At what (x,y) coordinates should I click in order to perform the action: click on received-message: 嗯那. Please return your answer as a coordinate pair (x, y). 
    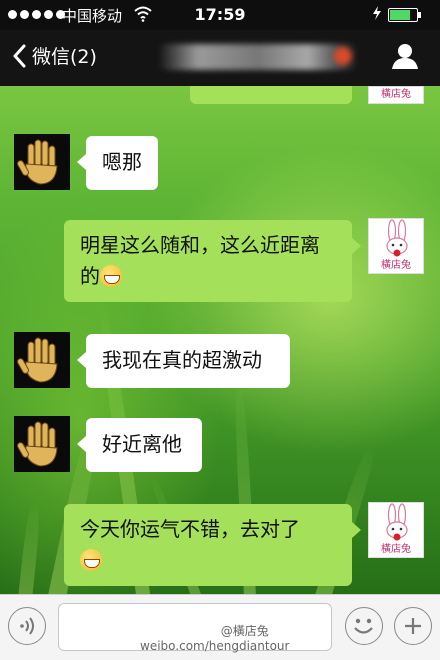
    Looking at the image, I should click on (122, 163).